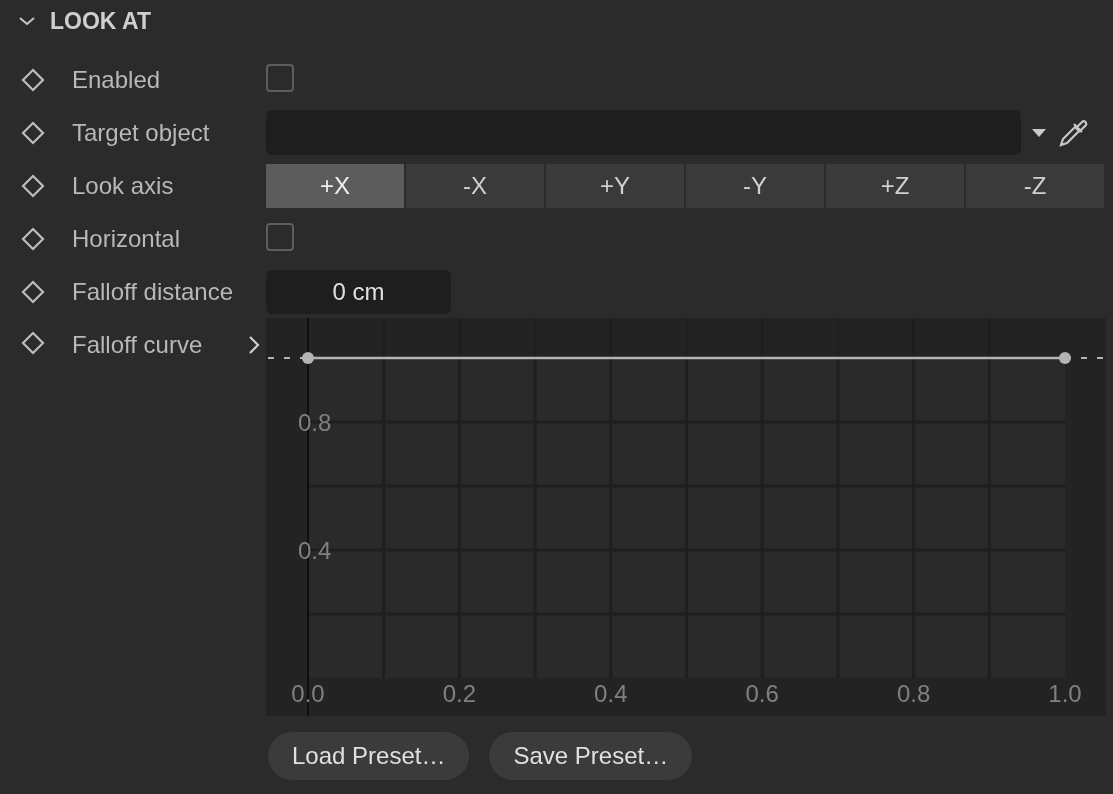  I want to click on number-field: 0 cm, so click(358, 291).